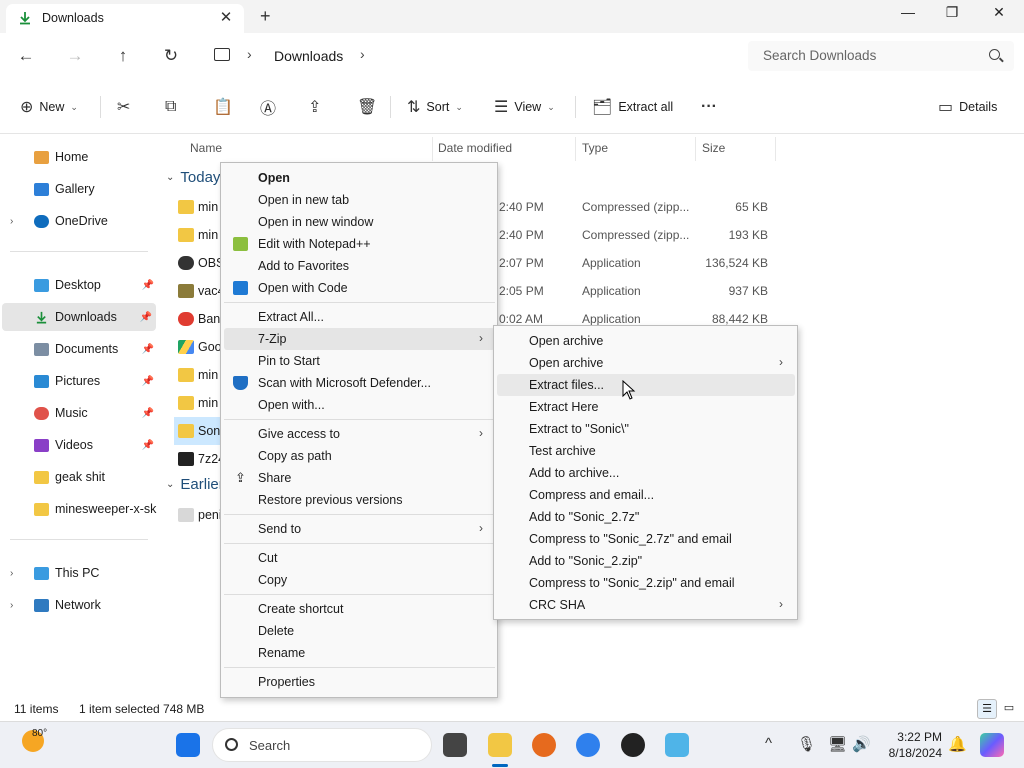 The height and width of the screenshot is (768, 1024). I want to click on group-header-today: ⌄ Today, so click(193, 177).